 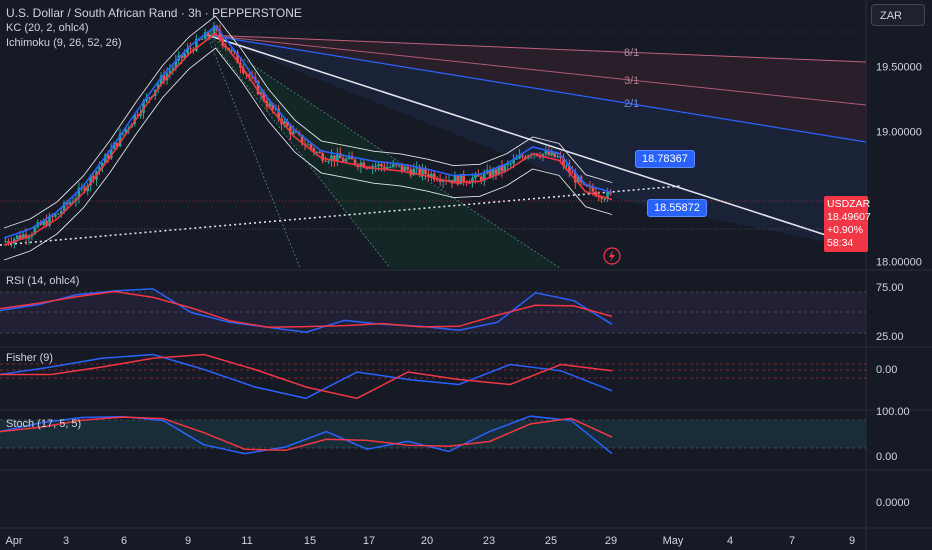 What do you see at coordinates (893, 412) in the screenshot?
I see `stoch-tick-100: 100.00` at bounding box center [893, 412].